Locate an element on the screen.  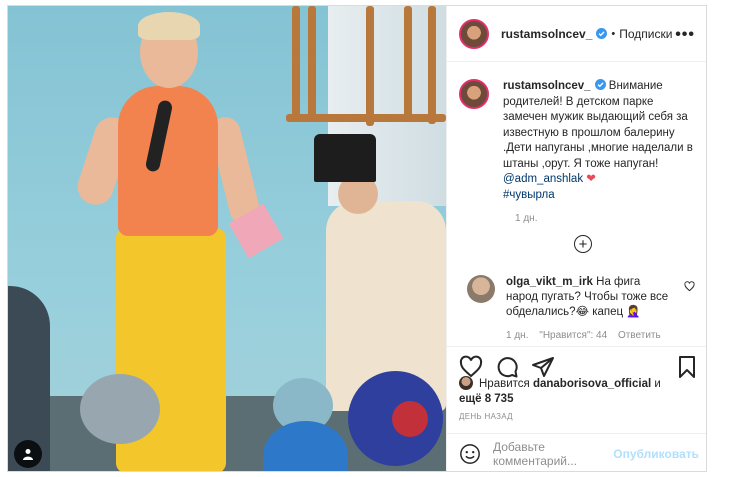
photo-crowd-pompom is located at coordinates (410, 419).